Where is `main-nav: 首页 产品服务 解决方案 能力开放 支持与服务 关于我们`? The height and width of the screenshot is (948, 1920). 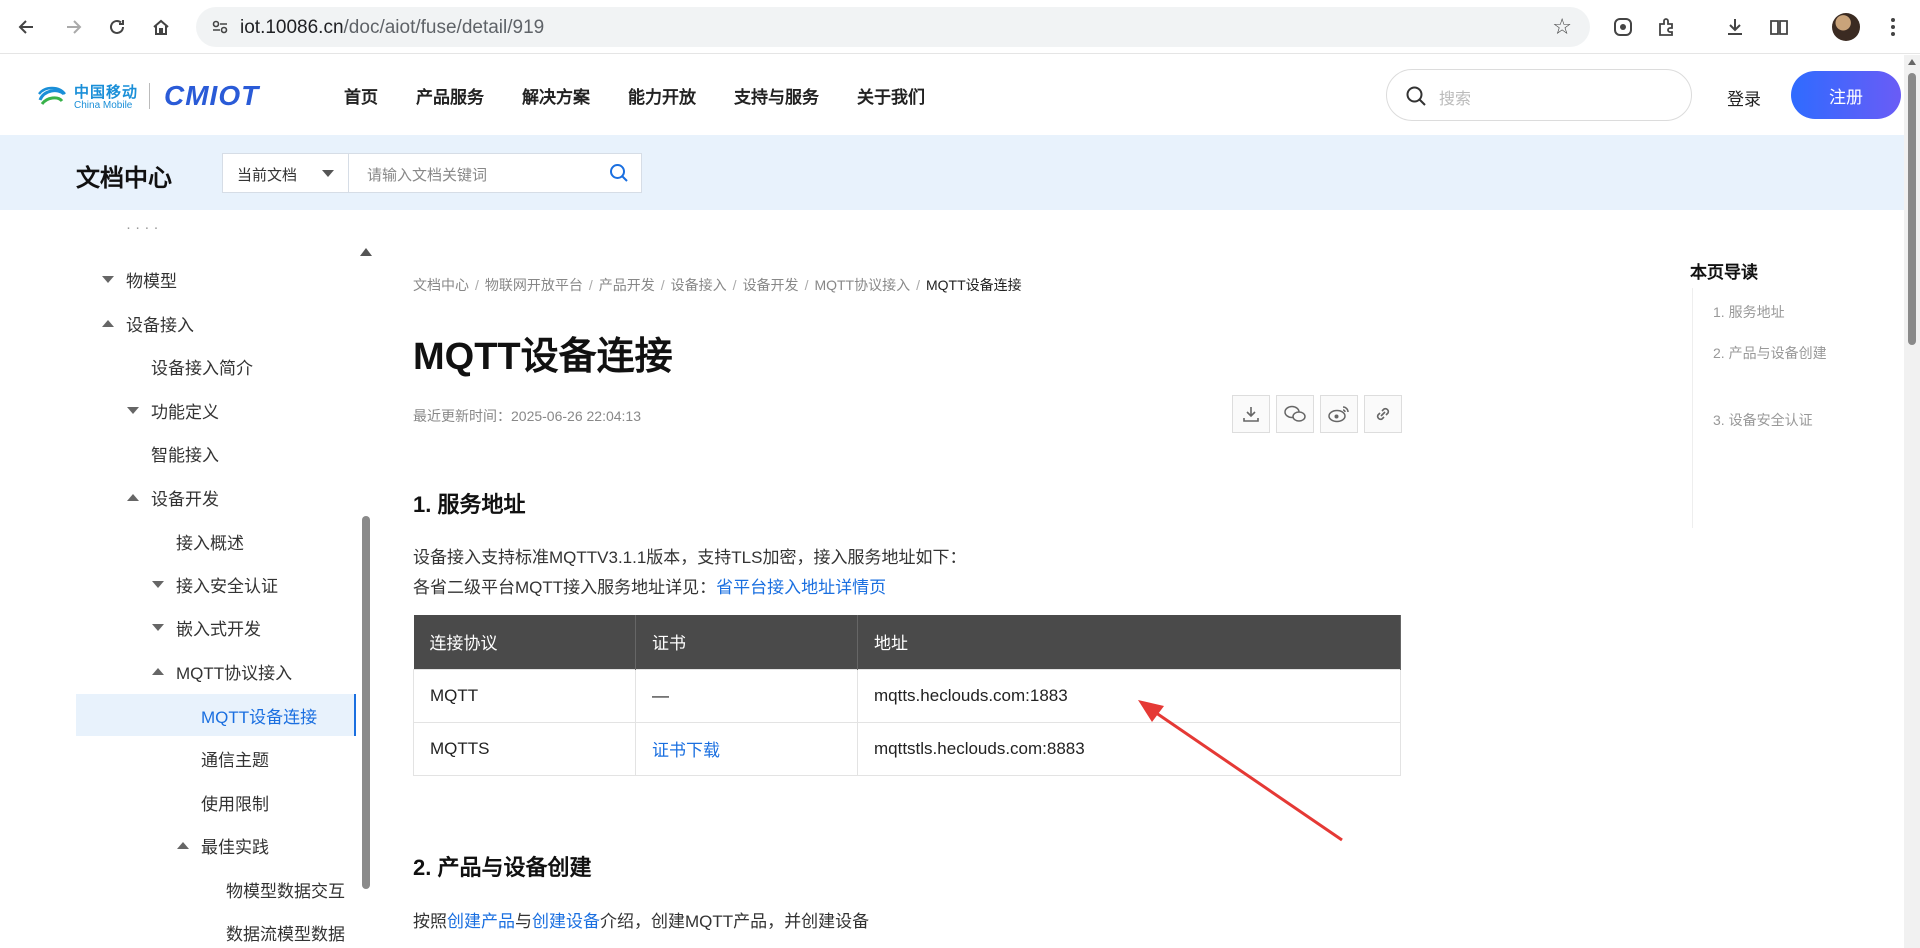
main-nav: 首页 产品服务 解决方案 能力开放 支持与服务 关于我们 is located at coordinates (634, 95).